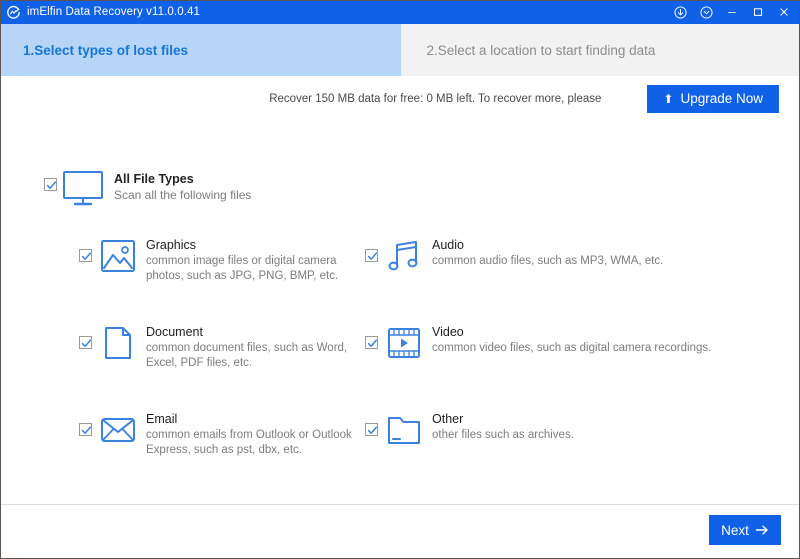 The image size is (800, 559). I want to click on folder-icon, so click(404, 430).